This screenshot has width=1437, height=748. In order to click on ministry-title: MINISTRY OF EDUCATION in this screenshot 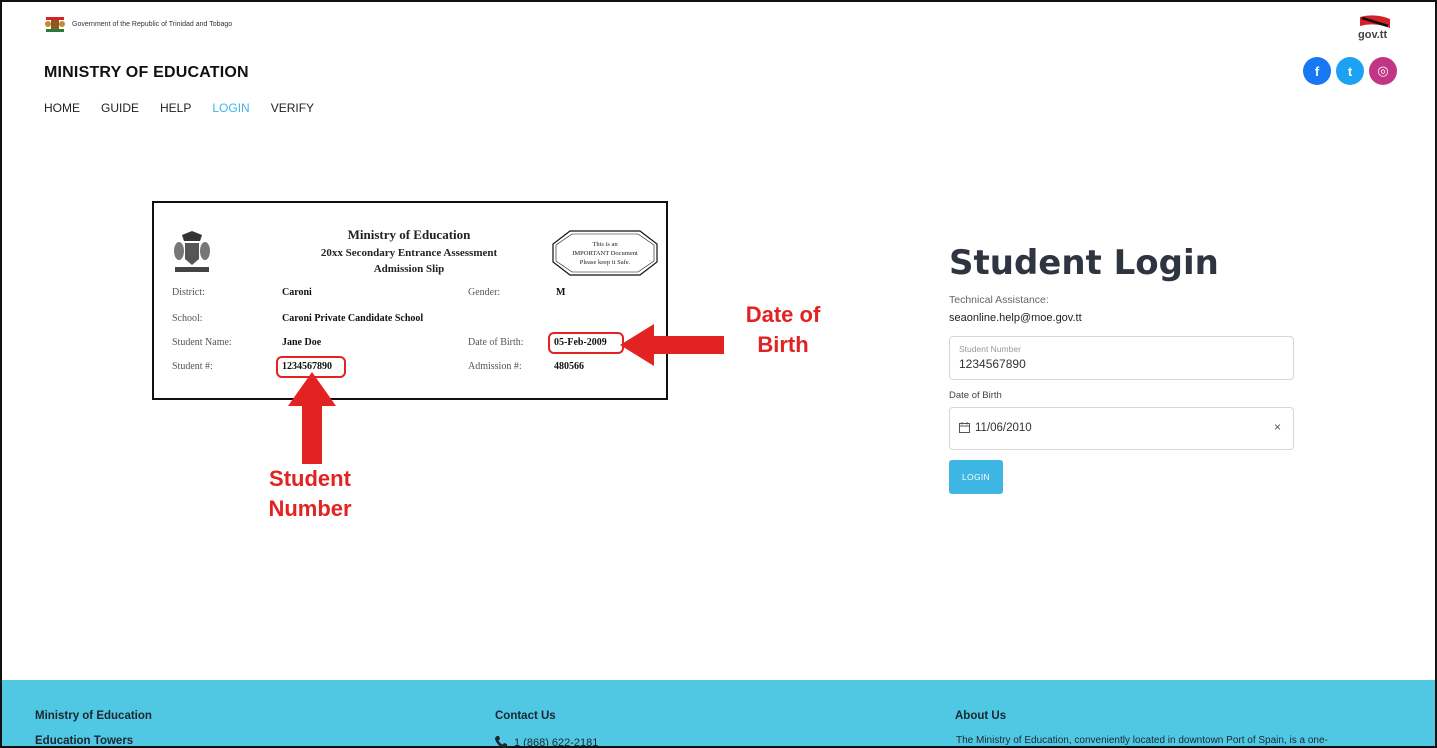, I will do `click(146, 72)`.